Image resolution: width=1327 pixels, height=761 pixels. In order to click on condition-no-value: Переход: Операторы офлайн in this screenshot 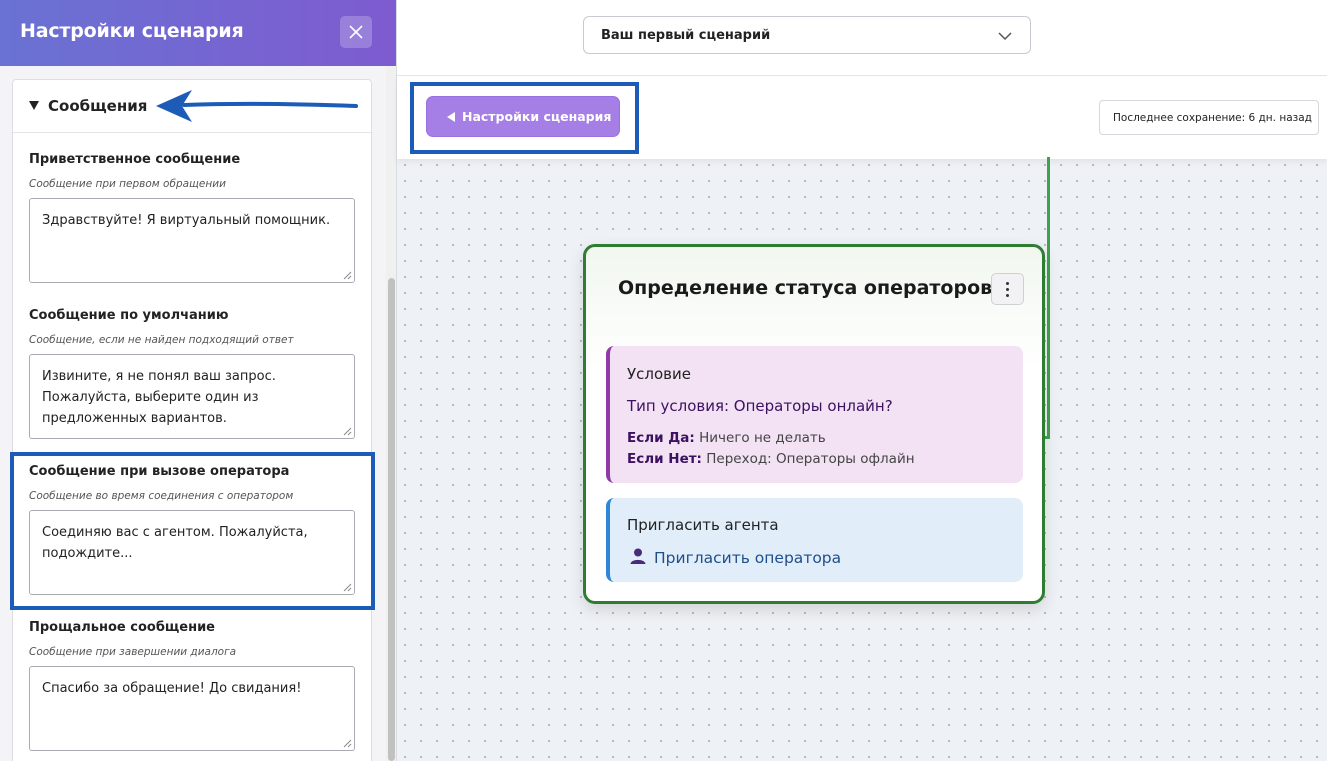, I will do `click(810, 459)`.